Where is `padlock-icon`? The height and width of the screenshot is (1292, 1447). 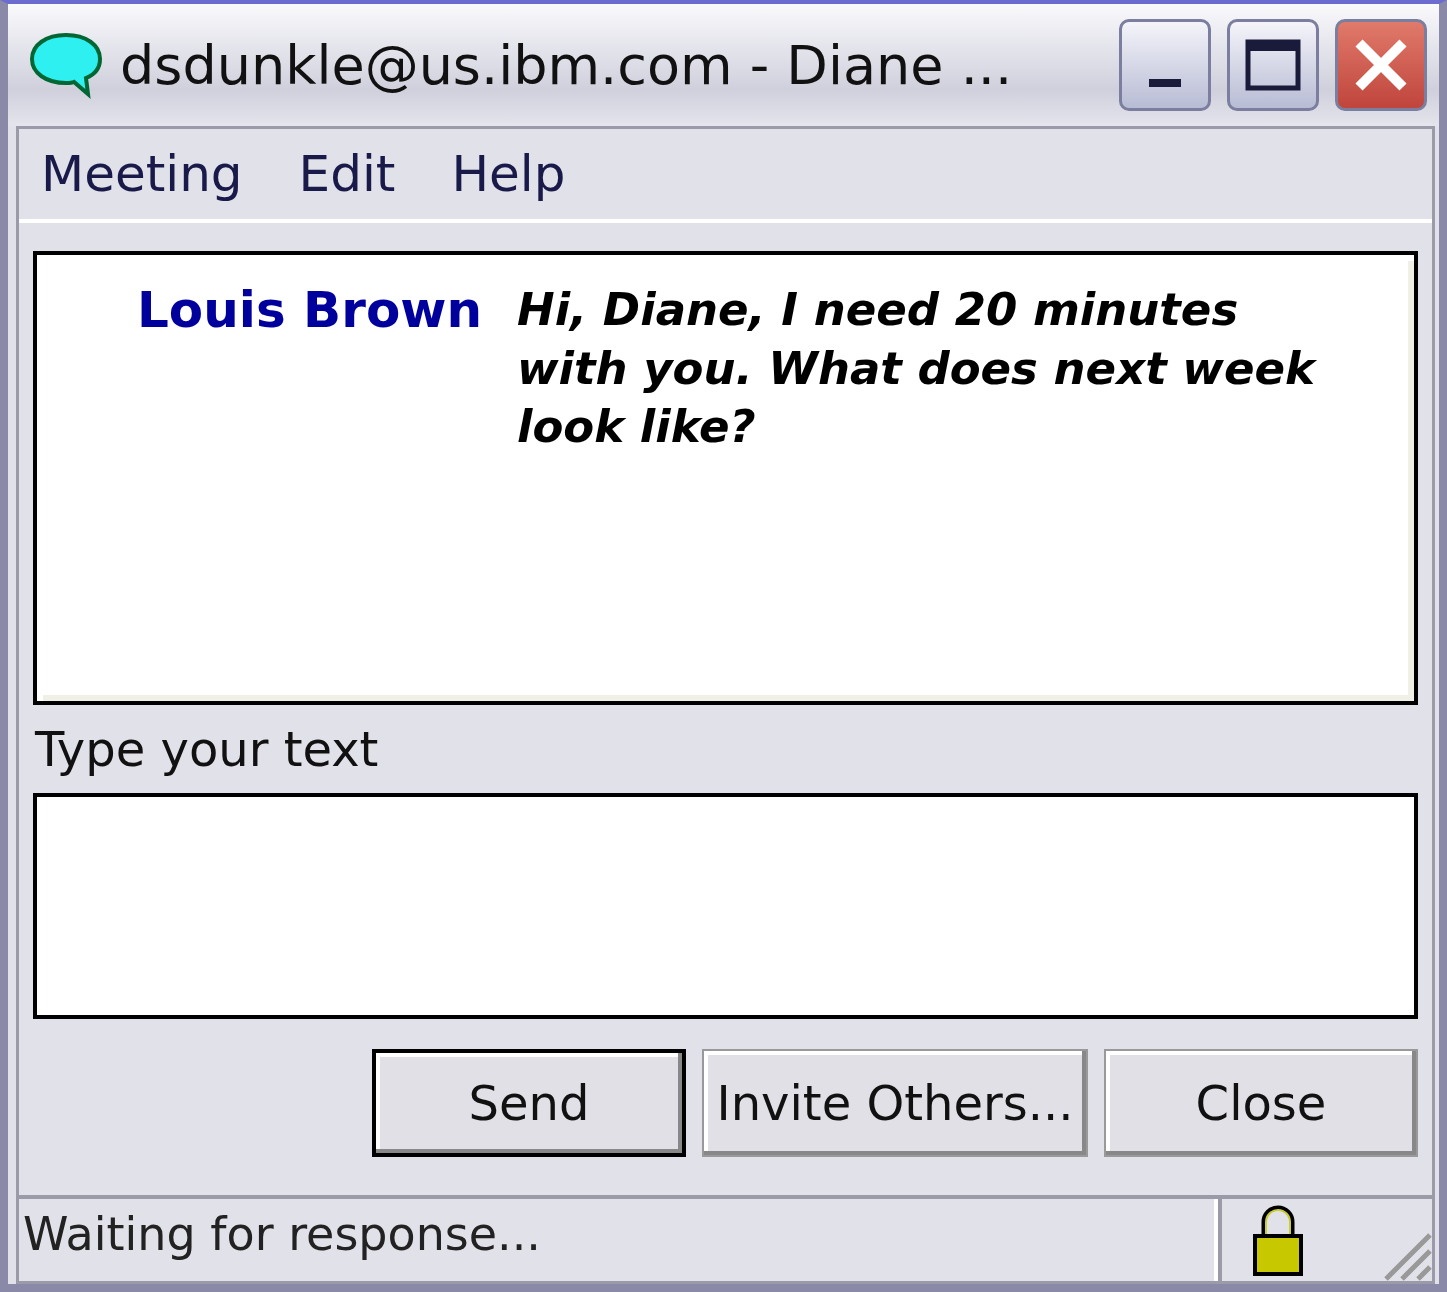
padlock-icon is located at coordinates (1278, 1240).